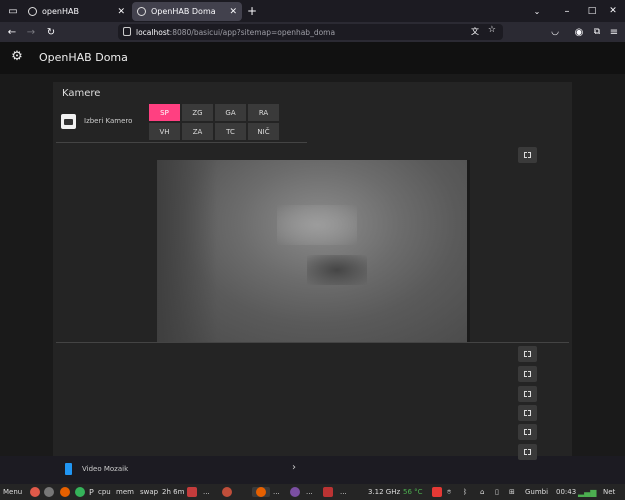 This screenshot has height=500, width=625. What do you see at coordinates (252, 11) in the screenshot?
I see `new-tab-button: +` at bounding box center [252, 11].